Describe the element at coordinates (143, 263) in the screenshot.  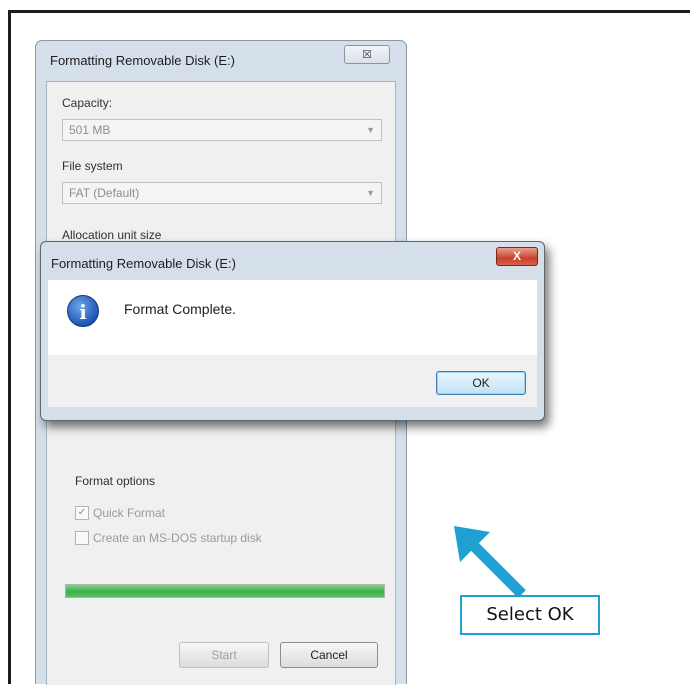
I see `message-title: Formatting Removable Disk (E:)` at that location.